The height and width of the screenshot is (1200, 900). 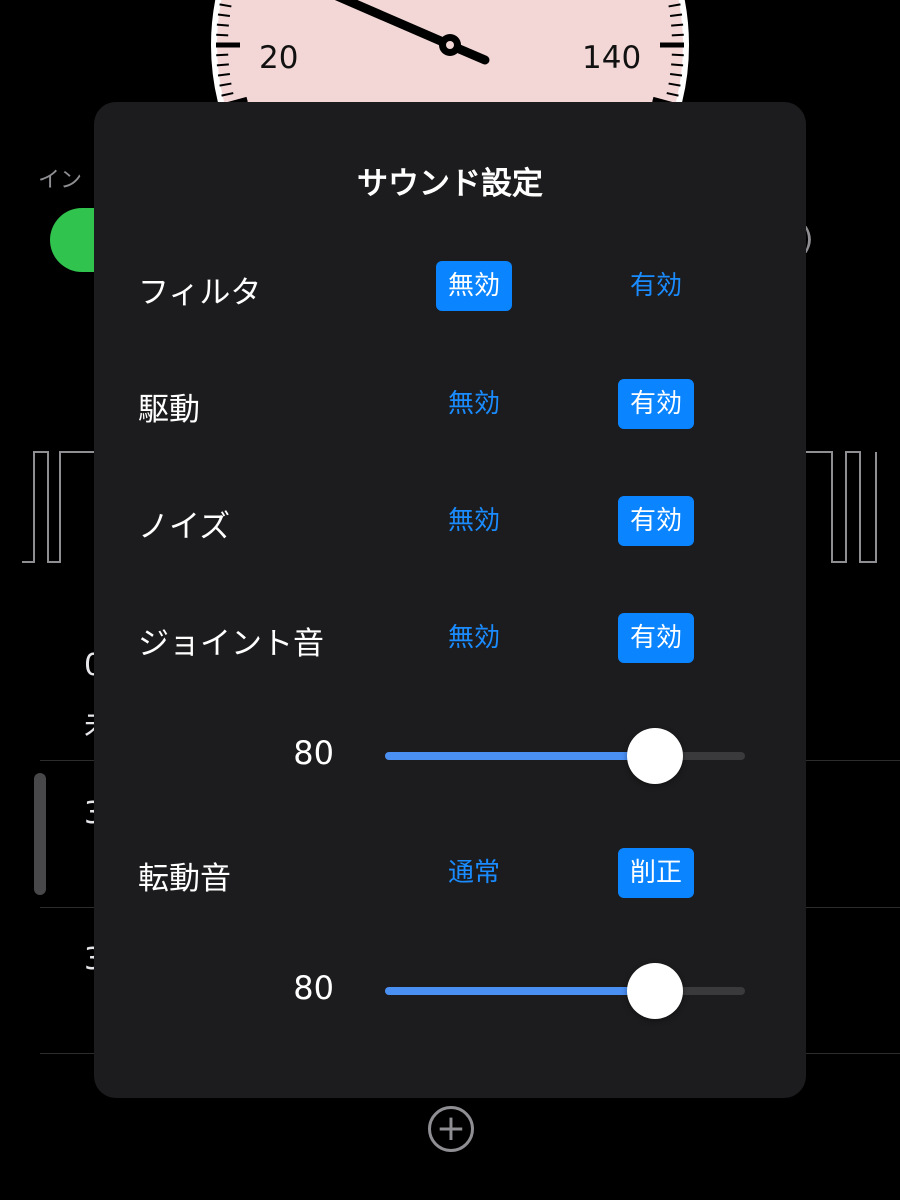 I want to click on rolling-sound-volume-slider, so click(x=565, y=991).